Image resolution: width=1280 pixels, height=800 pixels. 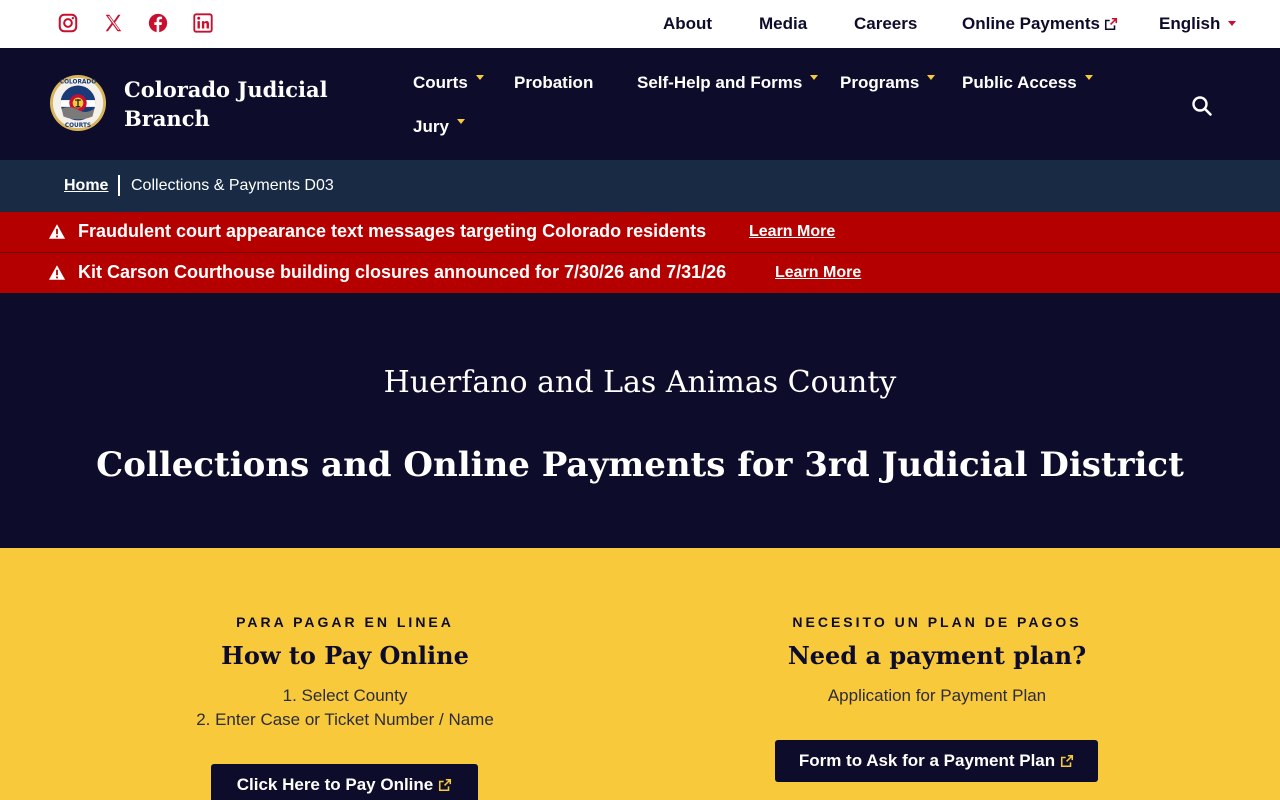 I want to click on nav-probation-label: Probation, so click(x=554, y=82).